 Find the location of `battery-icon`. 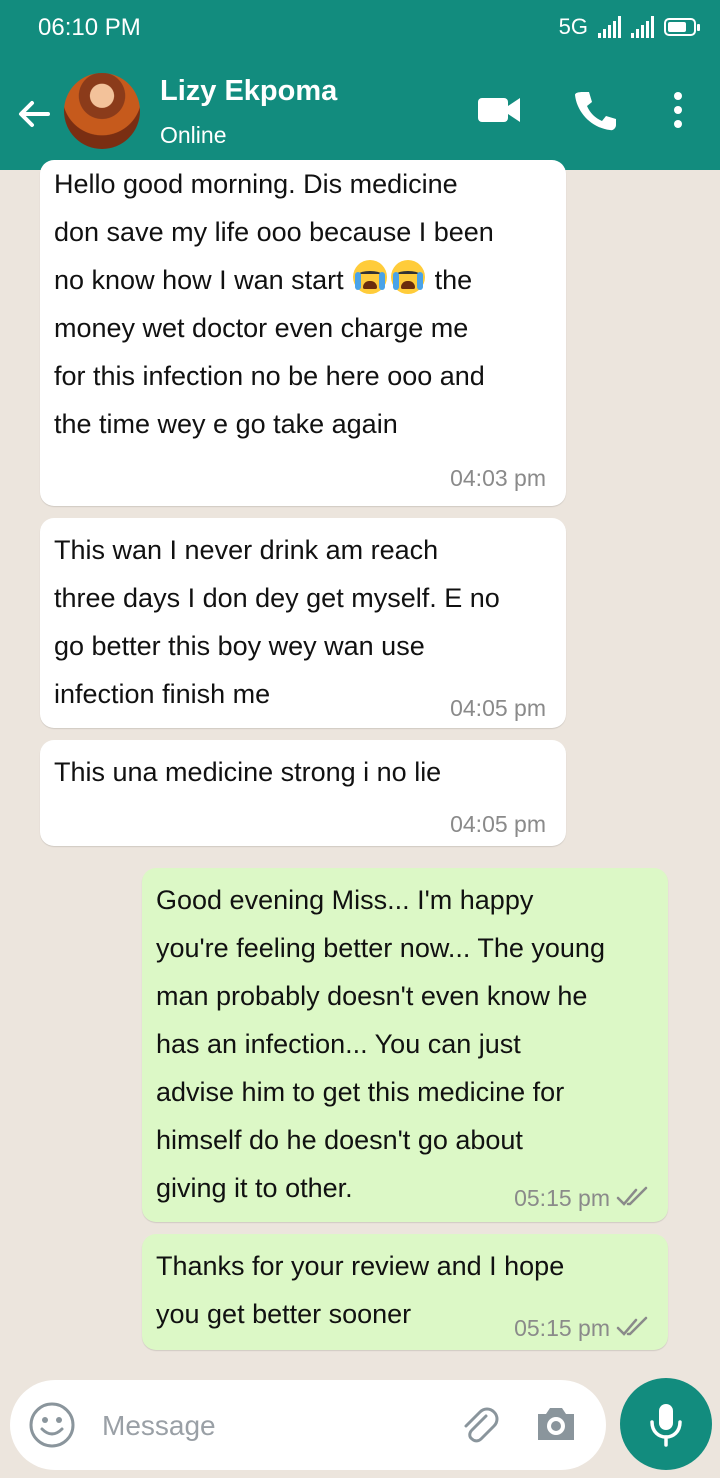

battery-icon is located at coordinates (682, 27).